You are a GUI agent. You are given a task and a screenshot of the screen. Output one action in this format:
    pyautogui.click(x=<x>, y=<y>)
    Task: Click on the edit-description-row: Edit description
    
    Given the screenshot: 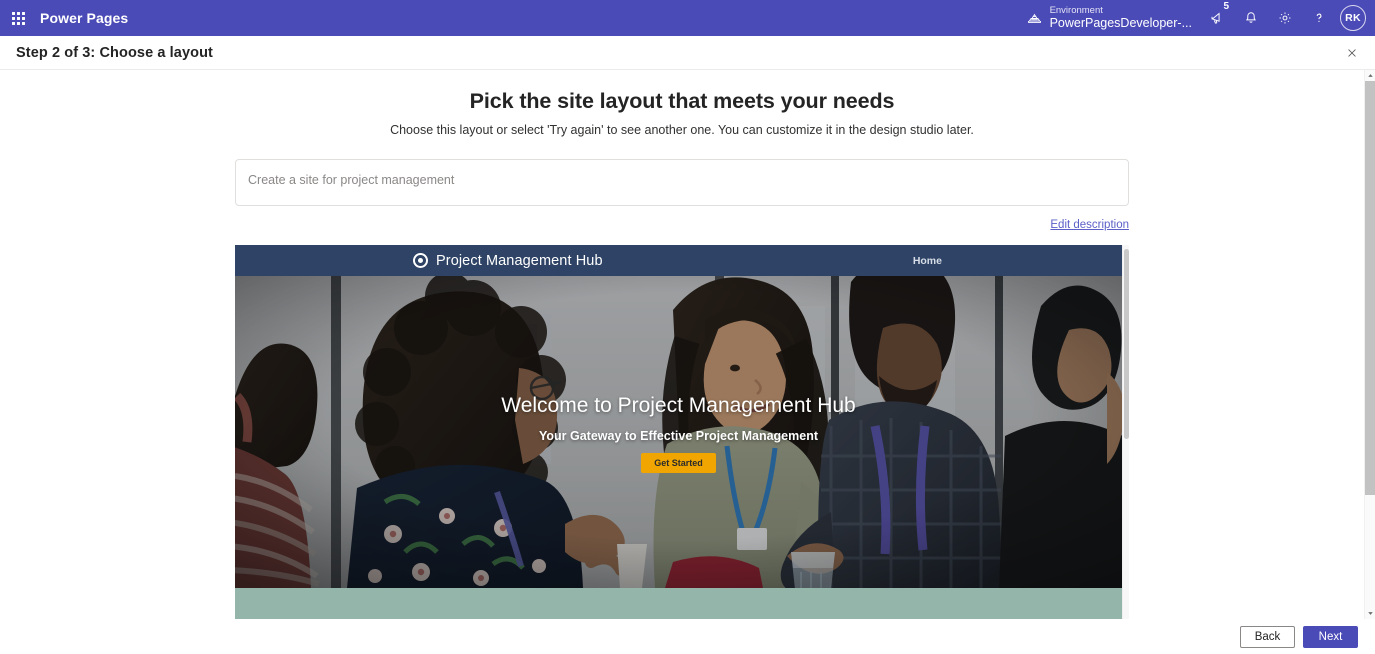 What is the action you would take?
    pyautogui.click(x=682, y=224)
    